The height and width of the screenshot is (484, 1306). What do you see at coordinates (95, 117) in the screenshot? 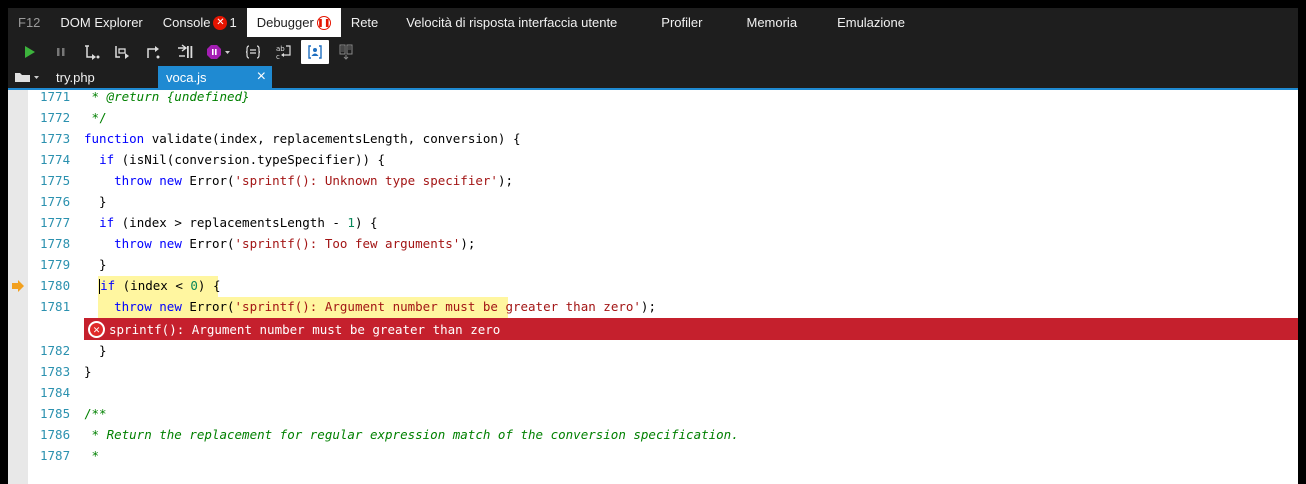
I see `line-text: */` at bounding box center [95, 117].